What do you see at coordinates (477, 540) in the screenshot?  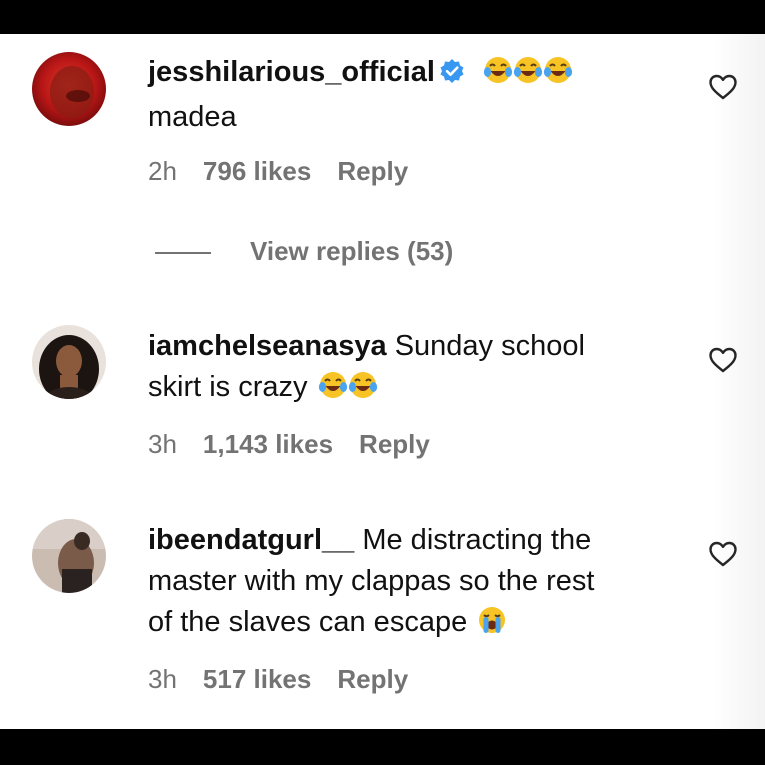 I see `comment-body-line-1: Me distracting the` at bounding box center [477, 540].